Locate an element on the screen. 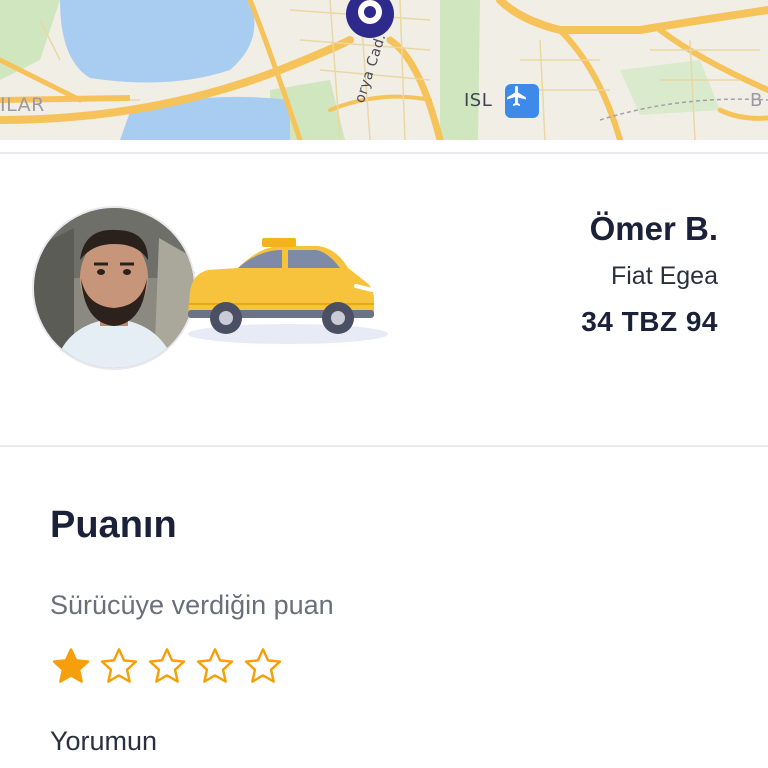 The width and height of the screenshot is (768, 768). car-model: Fiat Egea is located at coordinates (664, 276).